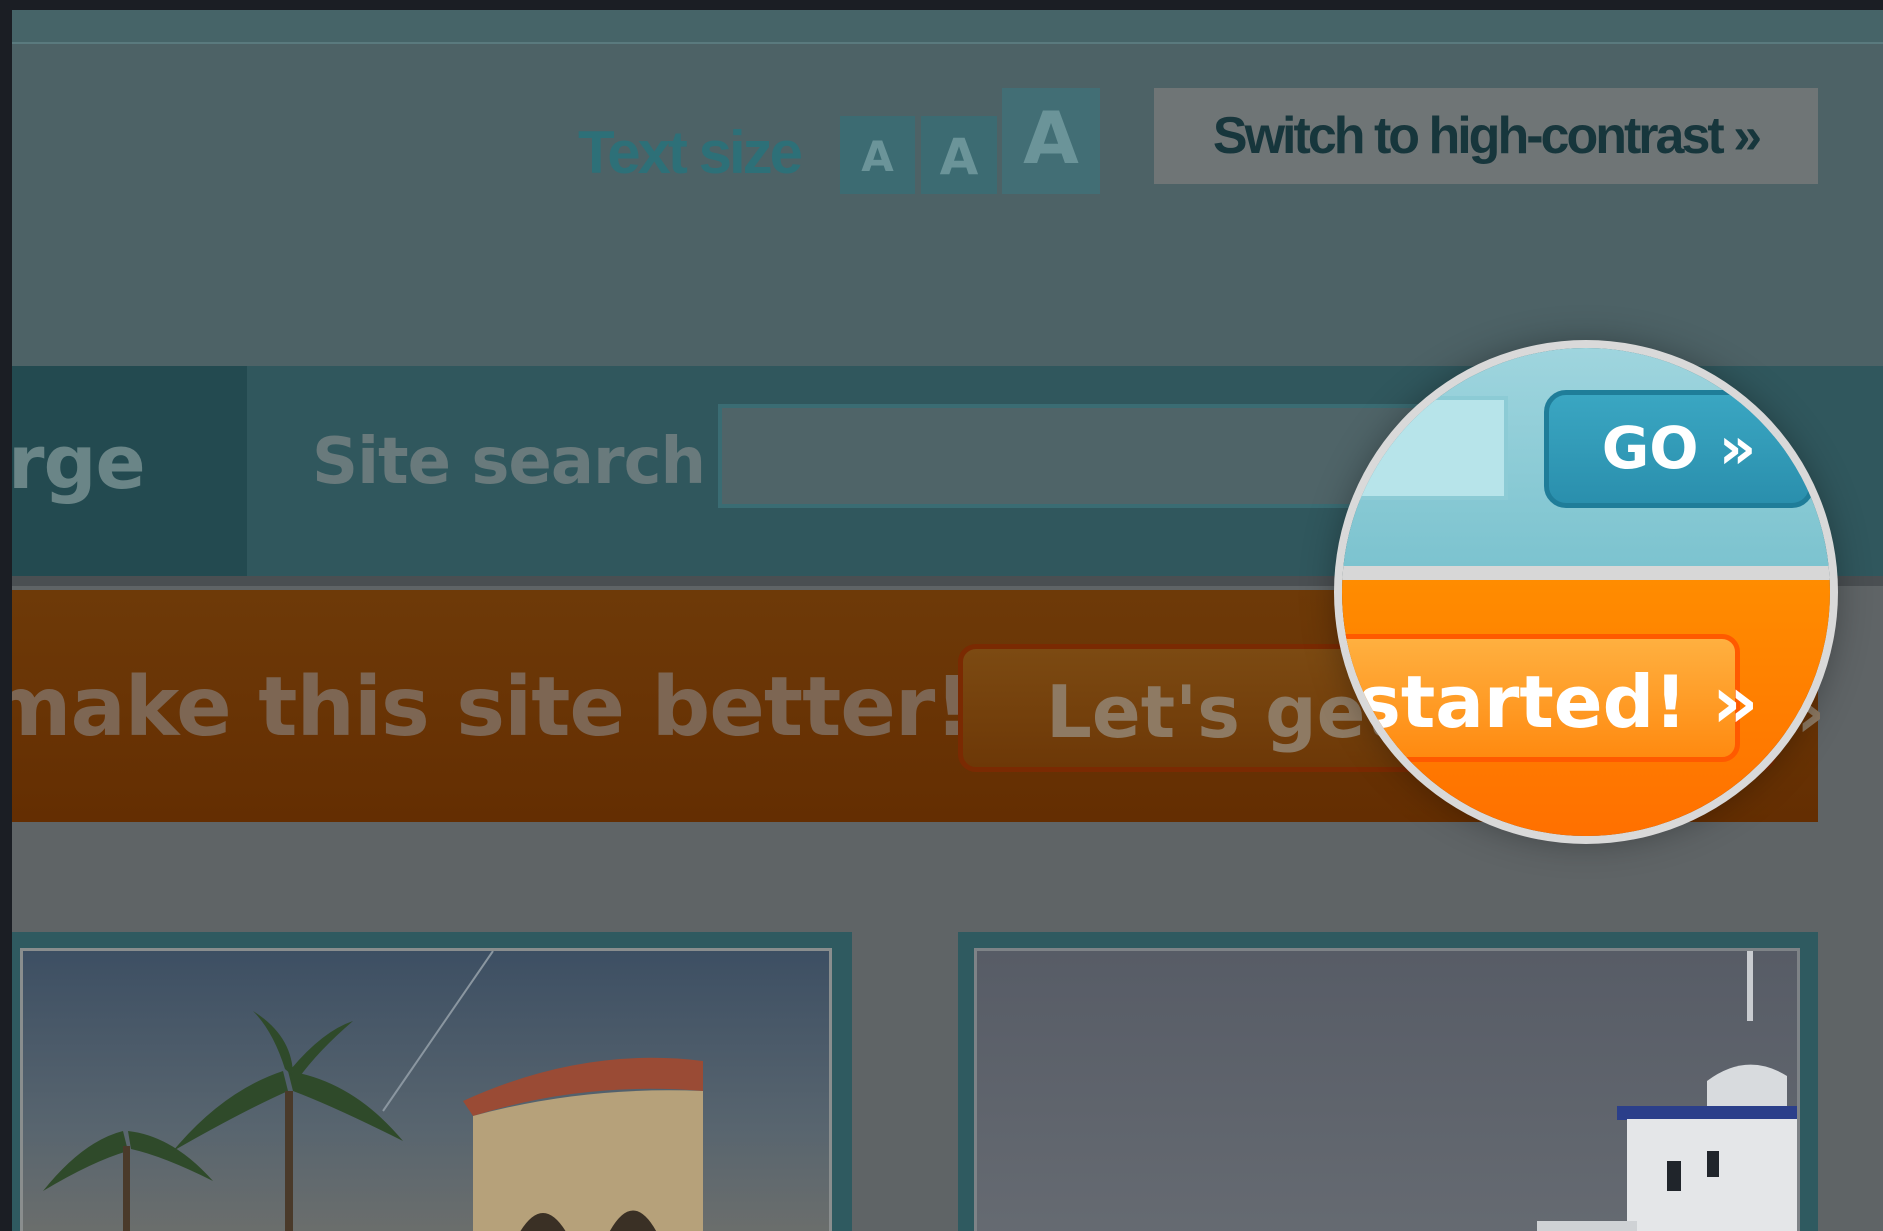  What do you see at coordinates (1486, 136) in the screenshot?
I see `high-contrast-button: Switch to high-contrast »` at bounding box center [1486, 136].